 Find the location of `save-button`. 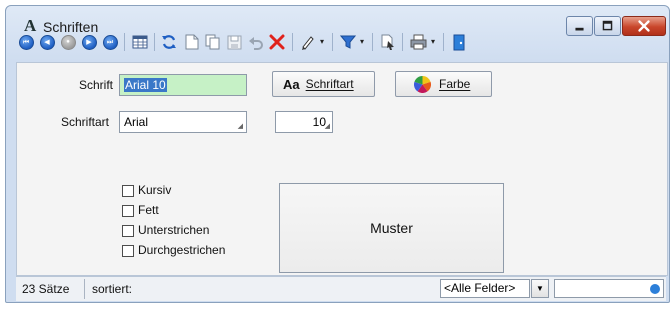

save-button is located at coordinates (234, 42).